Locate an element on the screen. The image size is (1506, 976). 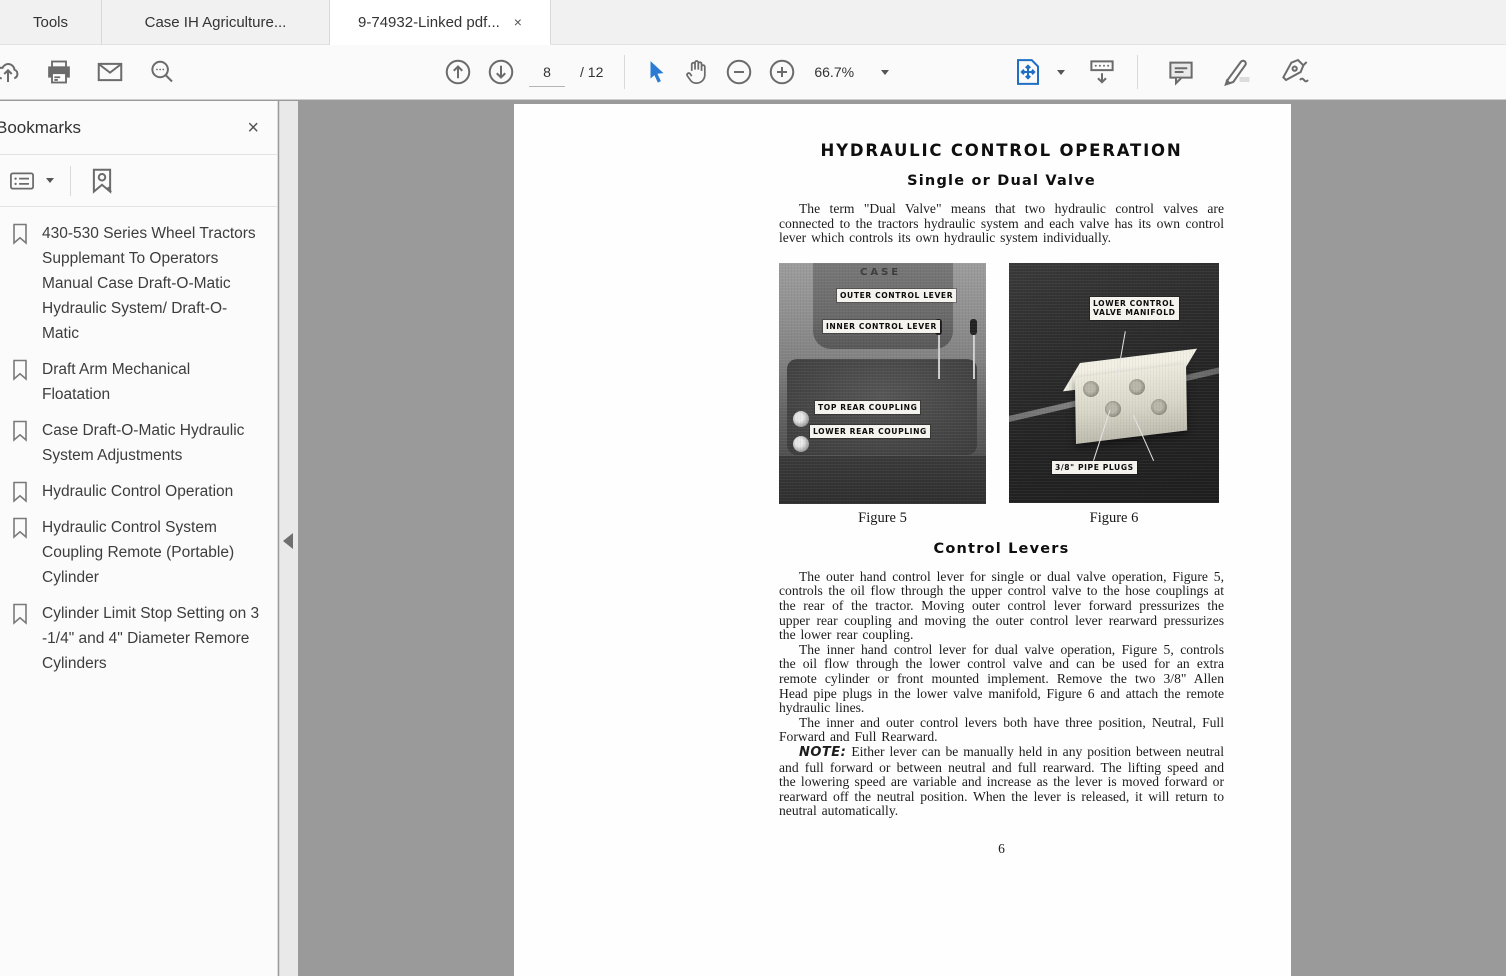
fit-page-icon is located at coordinates (1028, 72).